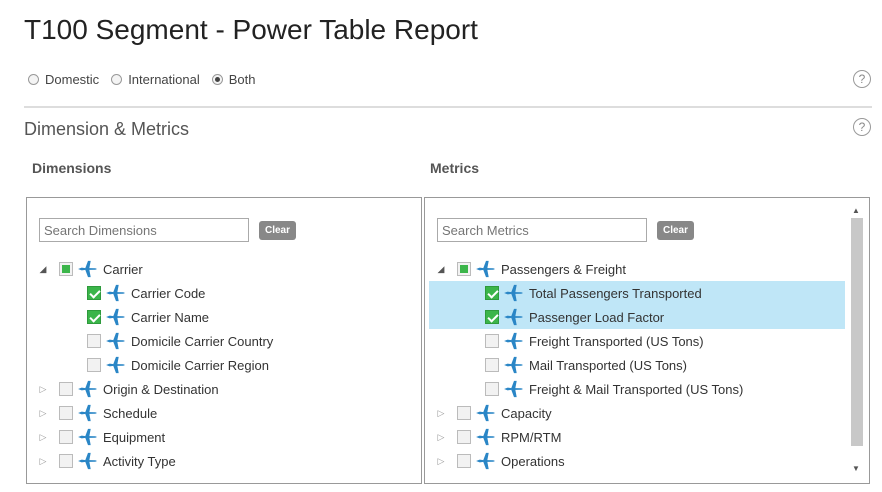  I want to click on tree-node-label: Freight Transported (US Tons), so click(616, 341).